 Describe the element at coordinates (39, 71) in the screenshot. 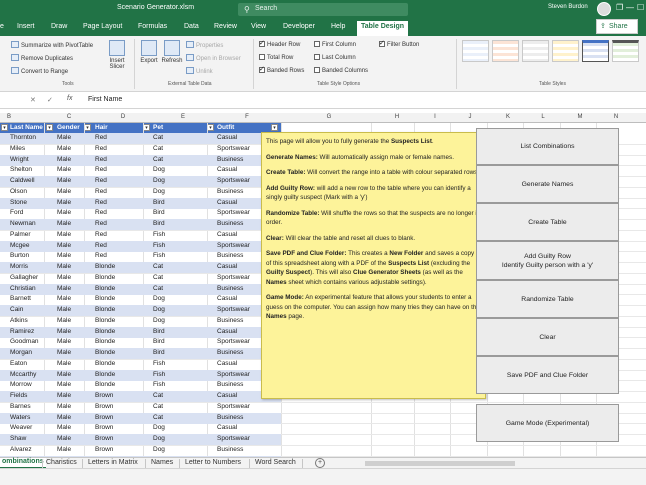

I see `convert-to-range-button: Convert to Range` at that location.